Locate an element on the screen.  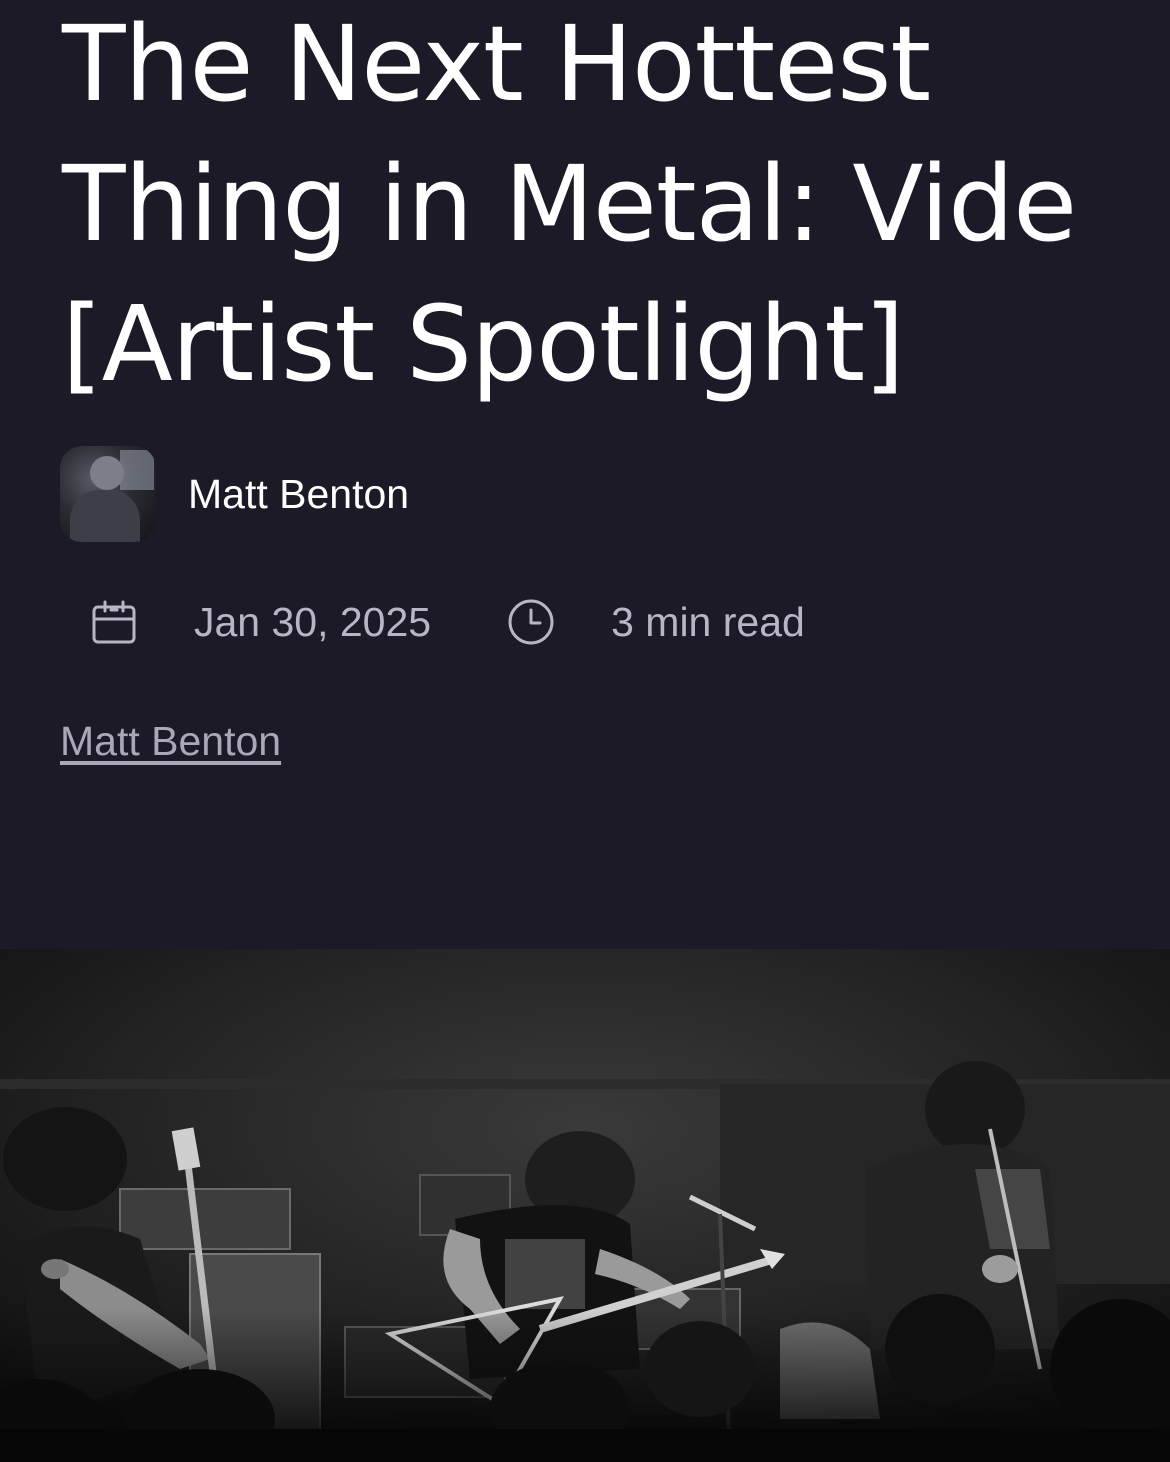
author-avatar is located at coordinates (108, 494).